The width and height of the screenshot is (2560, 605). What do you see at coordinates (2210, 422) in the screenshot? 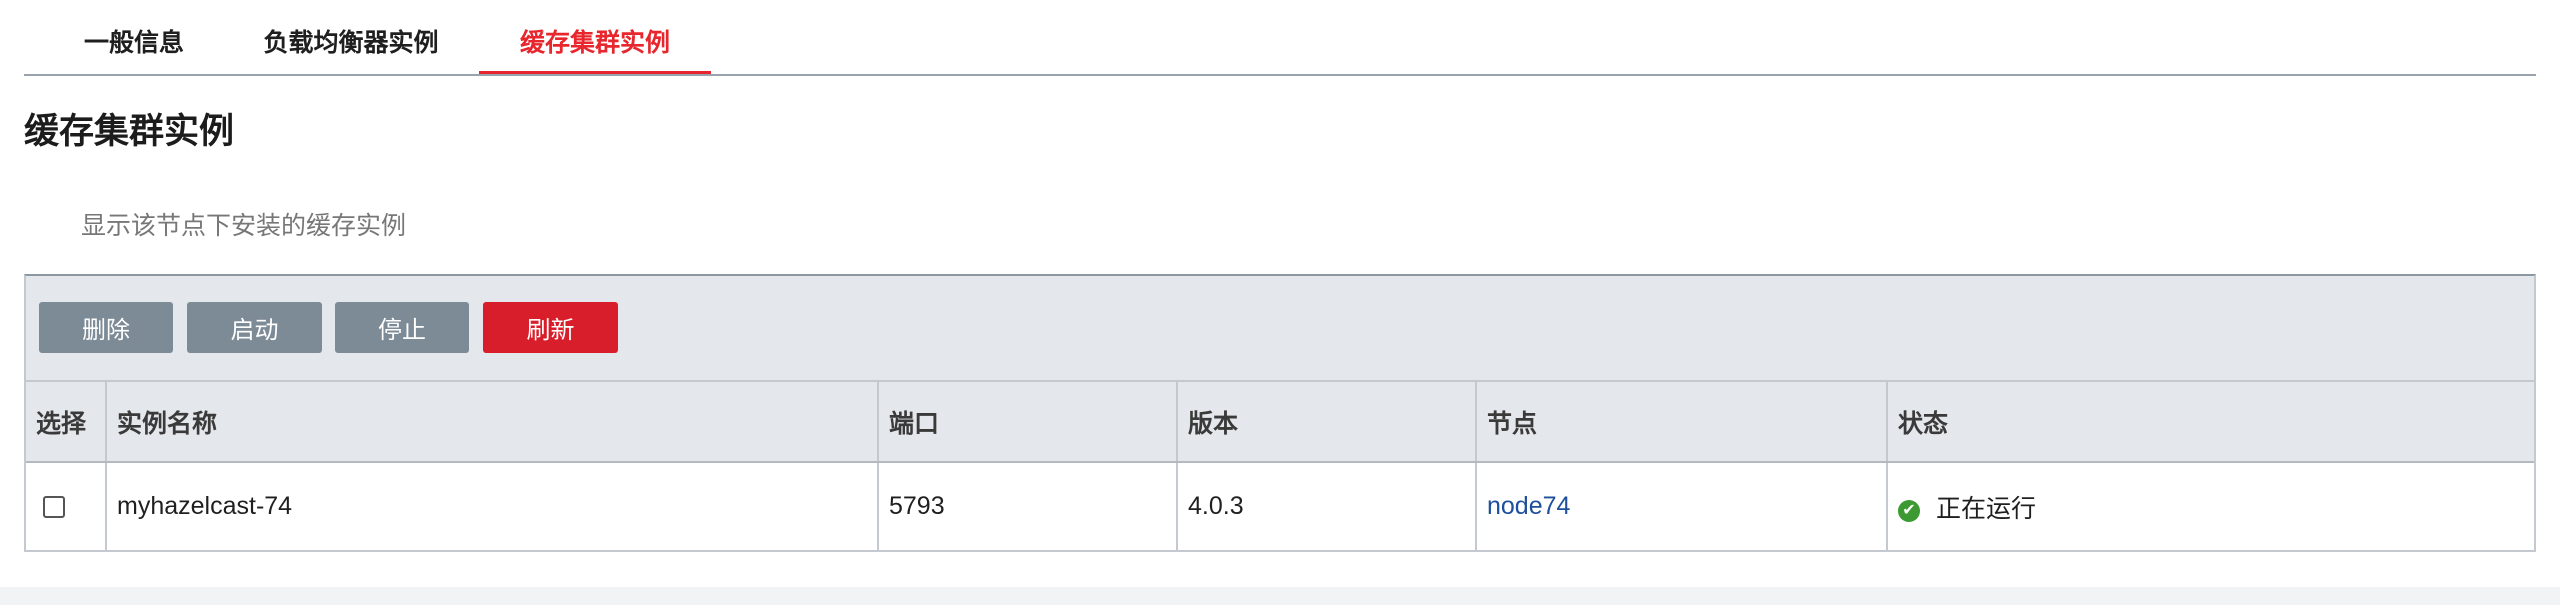
I see `column-header-status: 状态` at bounding box center [2210, 422].